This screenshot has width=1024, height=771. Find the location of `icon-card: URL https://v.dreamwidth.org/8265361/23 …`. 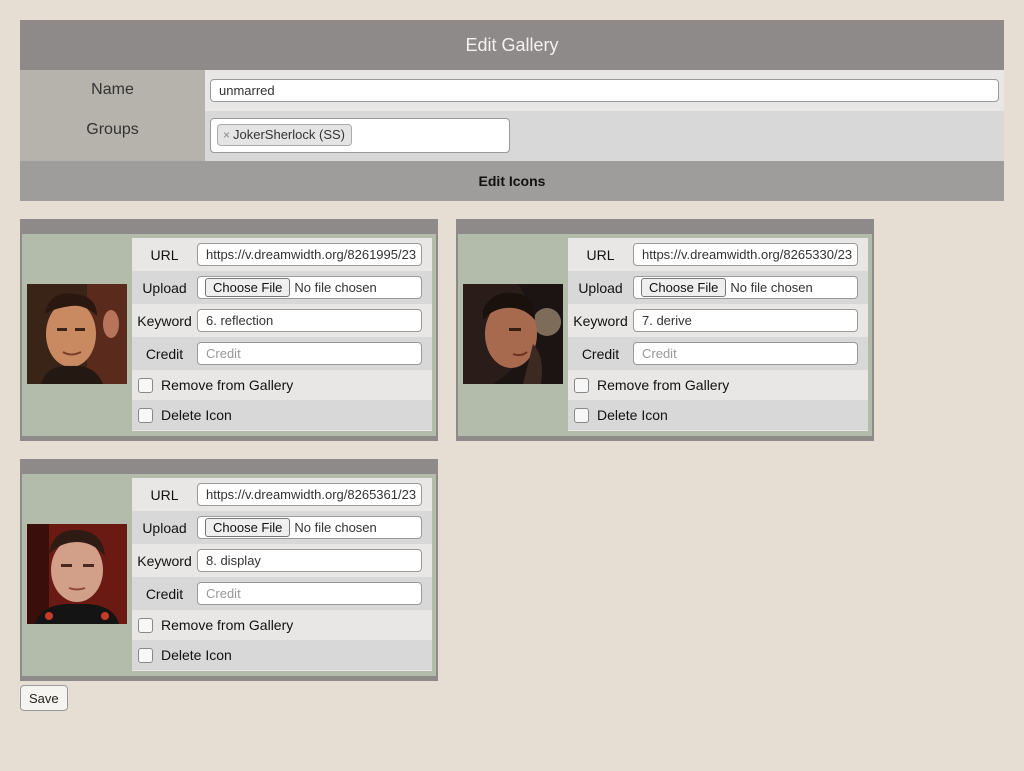

icon-card: URL https://v.dreamwidth.org/8265361/23 … is located at coordinates (229, 570).